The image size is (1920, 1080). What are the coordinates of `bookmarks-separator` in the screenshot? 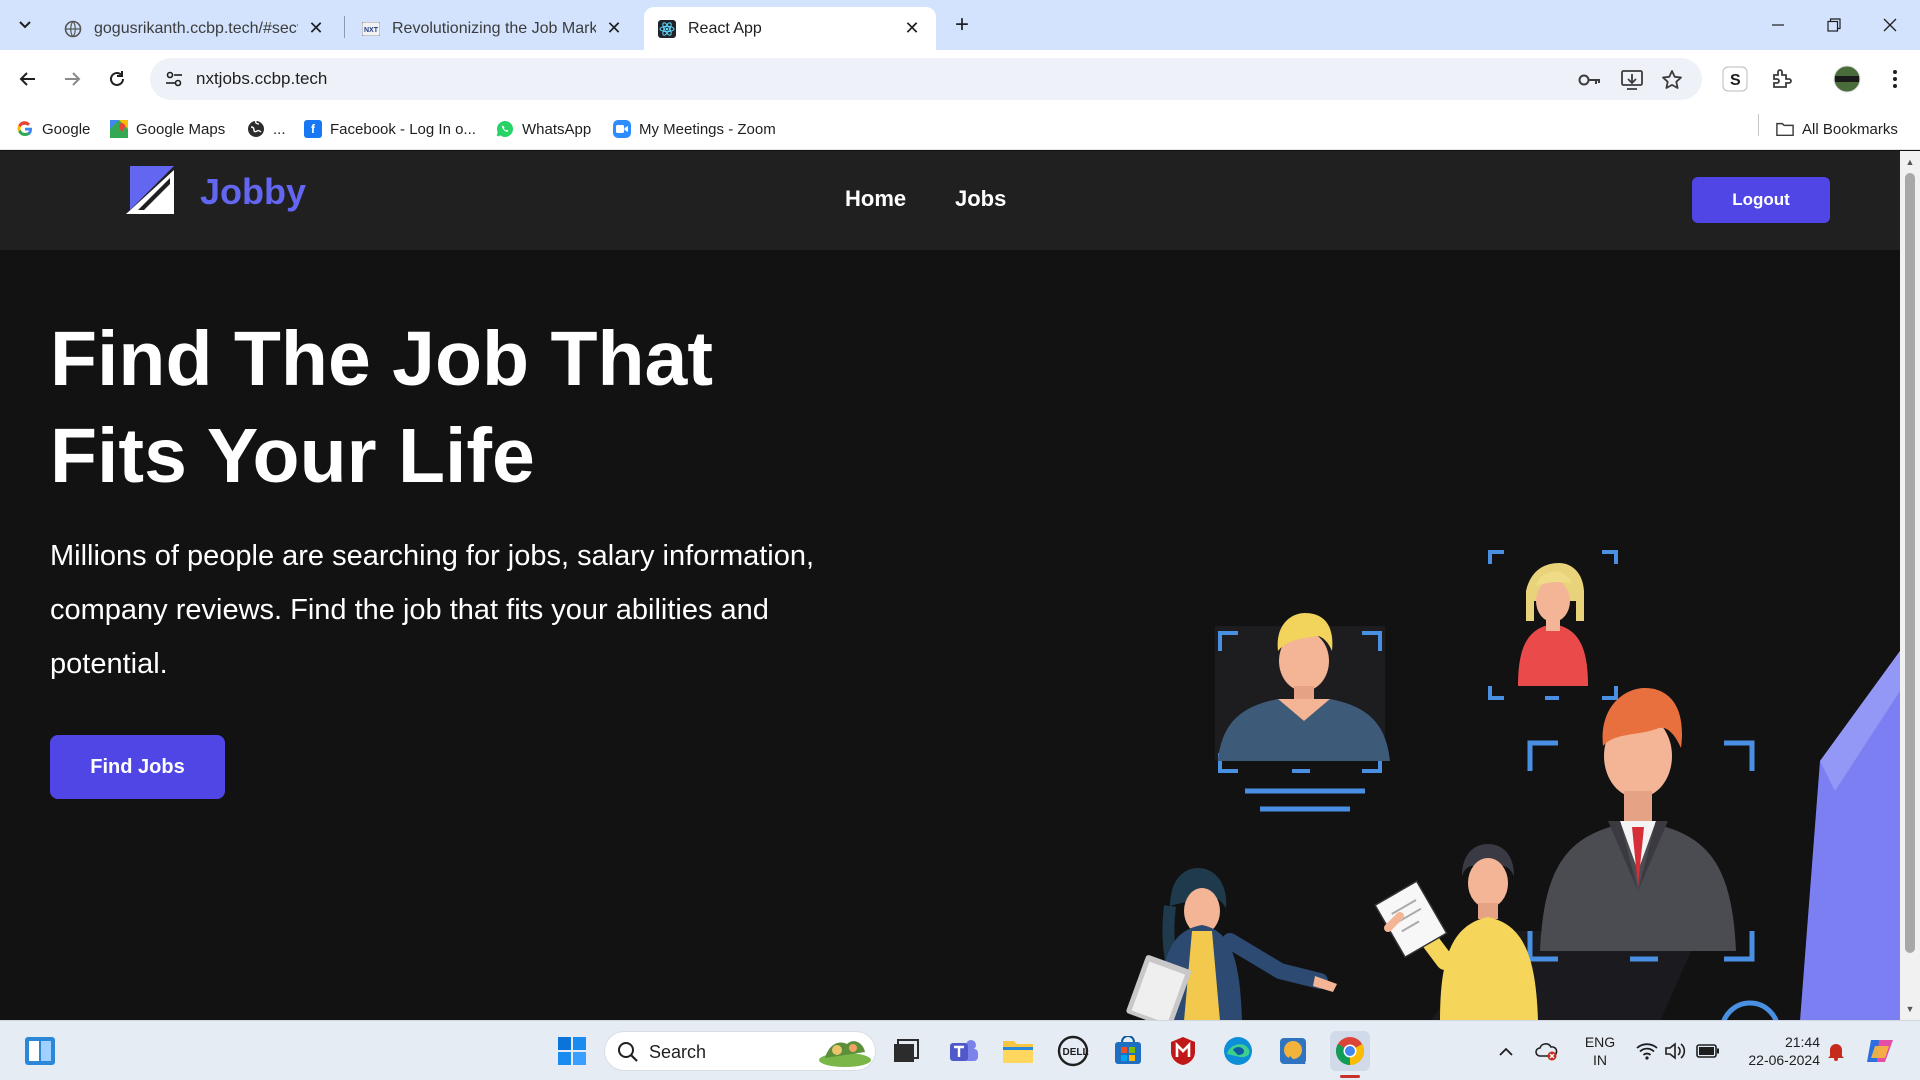 It's located at (1758, 125).